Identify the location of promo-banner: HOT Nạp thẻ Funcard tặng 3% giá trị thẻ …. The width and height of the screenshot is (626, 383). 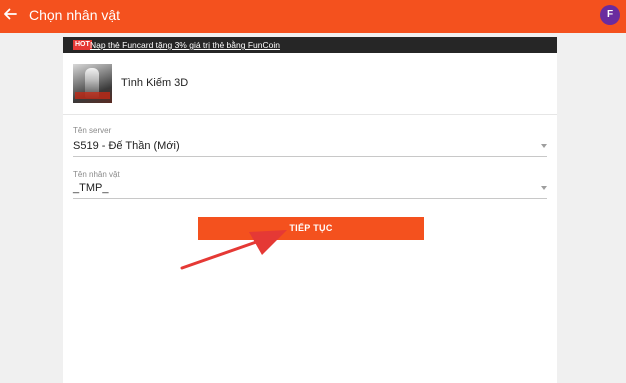
(310, 45).